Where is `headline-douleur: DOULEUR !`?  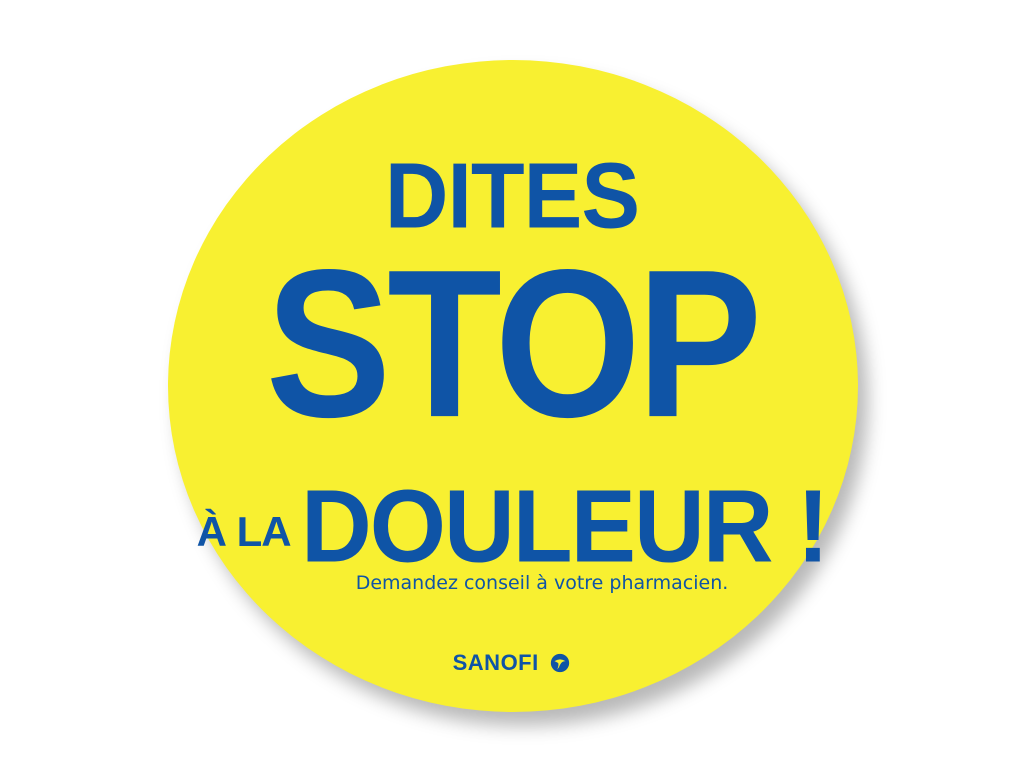 headline-douleur: DOULEUR ! is located at coordinates (565, 526).